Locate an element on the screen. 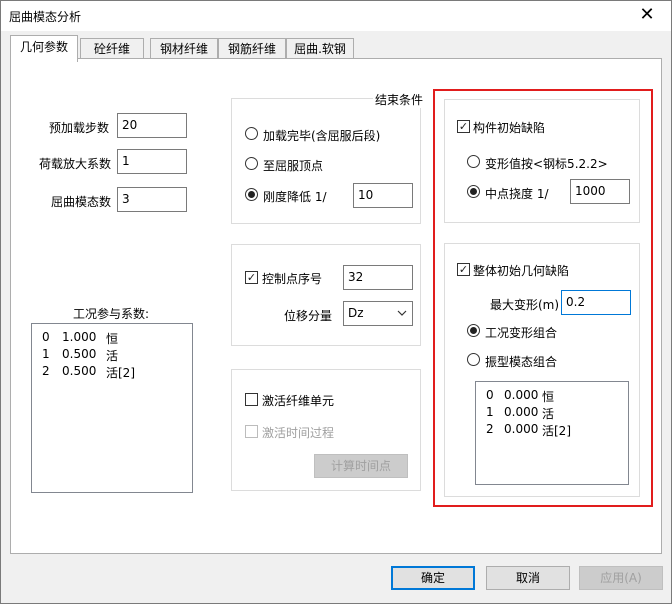  control-point-input: 32 is located at coordinates (378, 277).